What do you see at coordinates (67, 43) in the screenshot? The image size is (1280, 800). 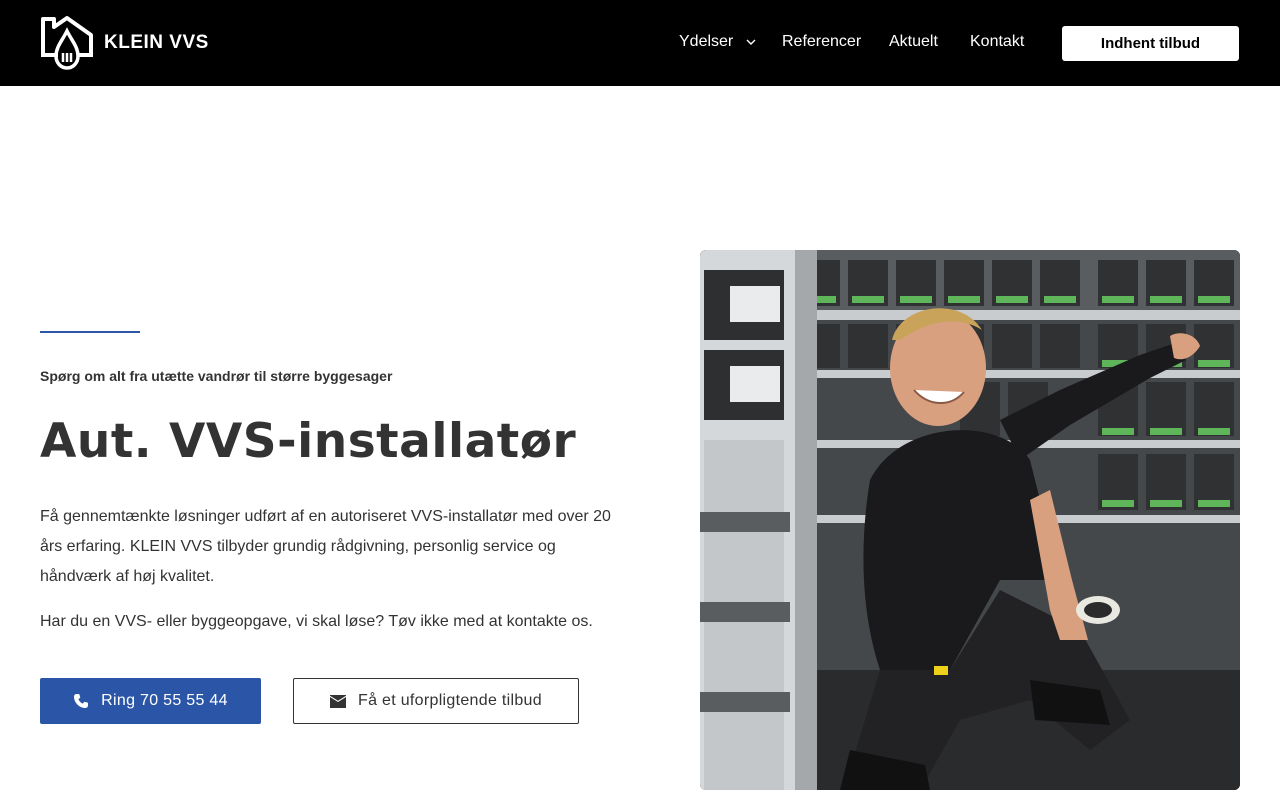 I see `house-logo-icon` at bounding box center [67, 43].